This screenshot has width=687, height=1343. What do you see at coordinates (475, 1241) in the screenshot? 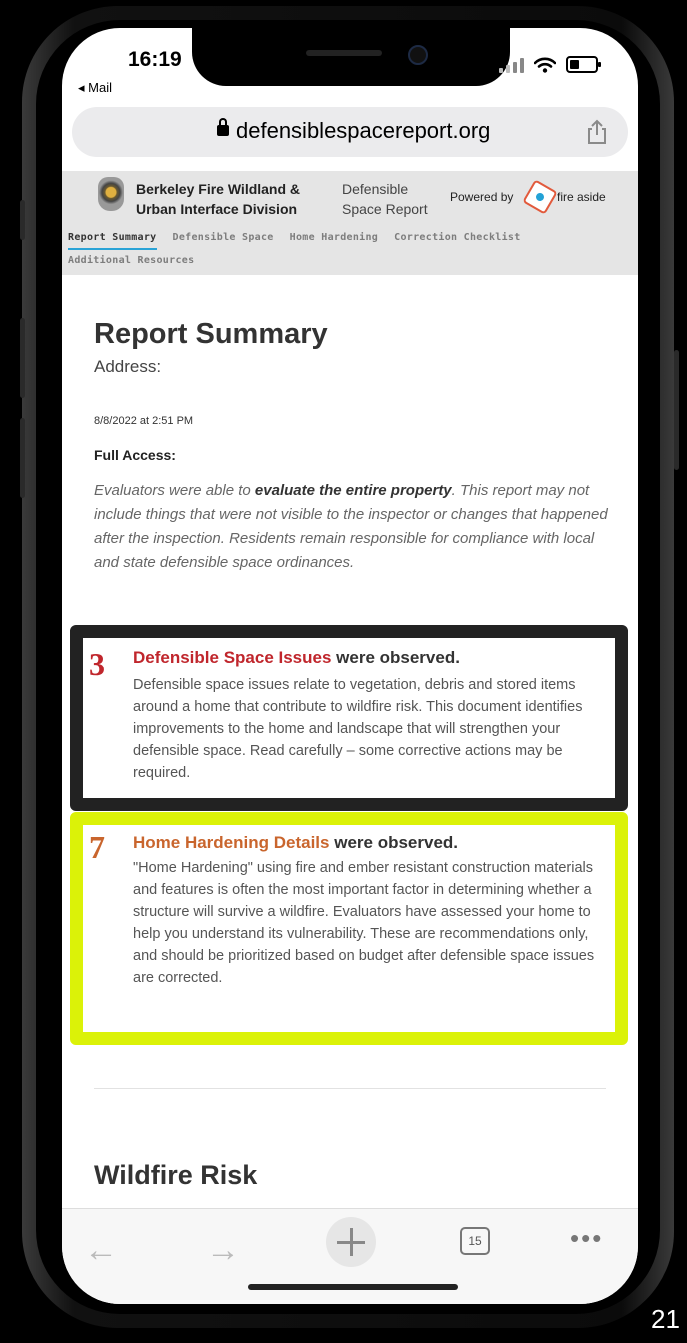
I see `tabs-button: 15` at bounding box center [475, 1241].